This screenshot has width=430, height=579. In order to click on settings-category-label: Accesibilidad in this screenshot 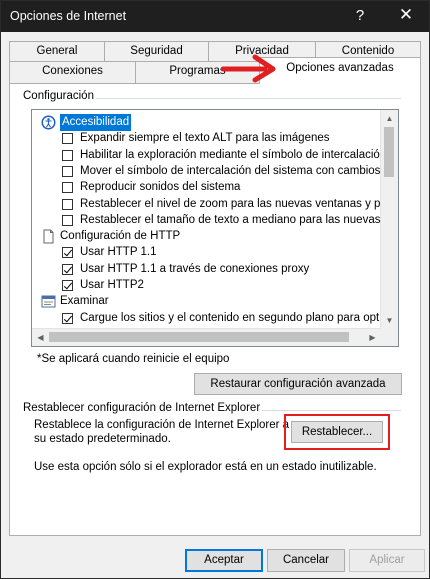, I will do `click(96, 122)`.